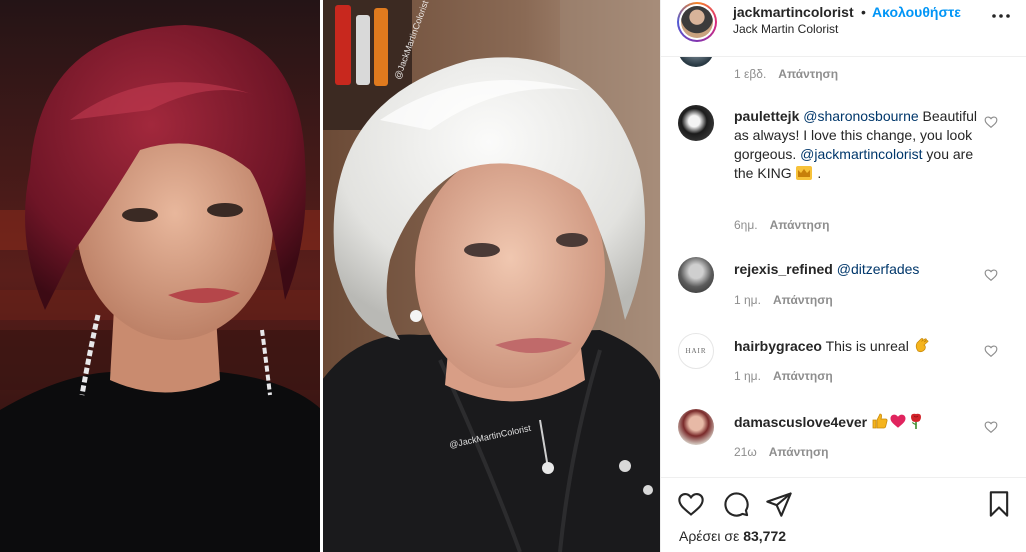 This screenshot has width=1026, height=552. Describe the element at coordinates (999, 504) in the screenshot. I see `save-bookmark-icon` at that location.